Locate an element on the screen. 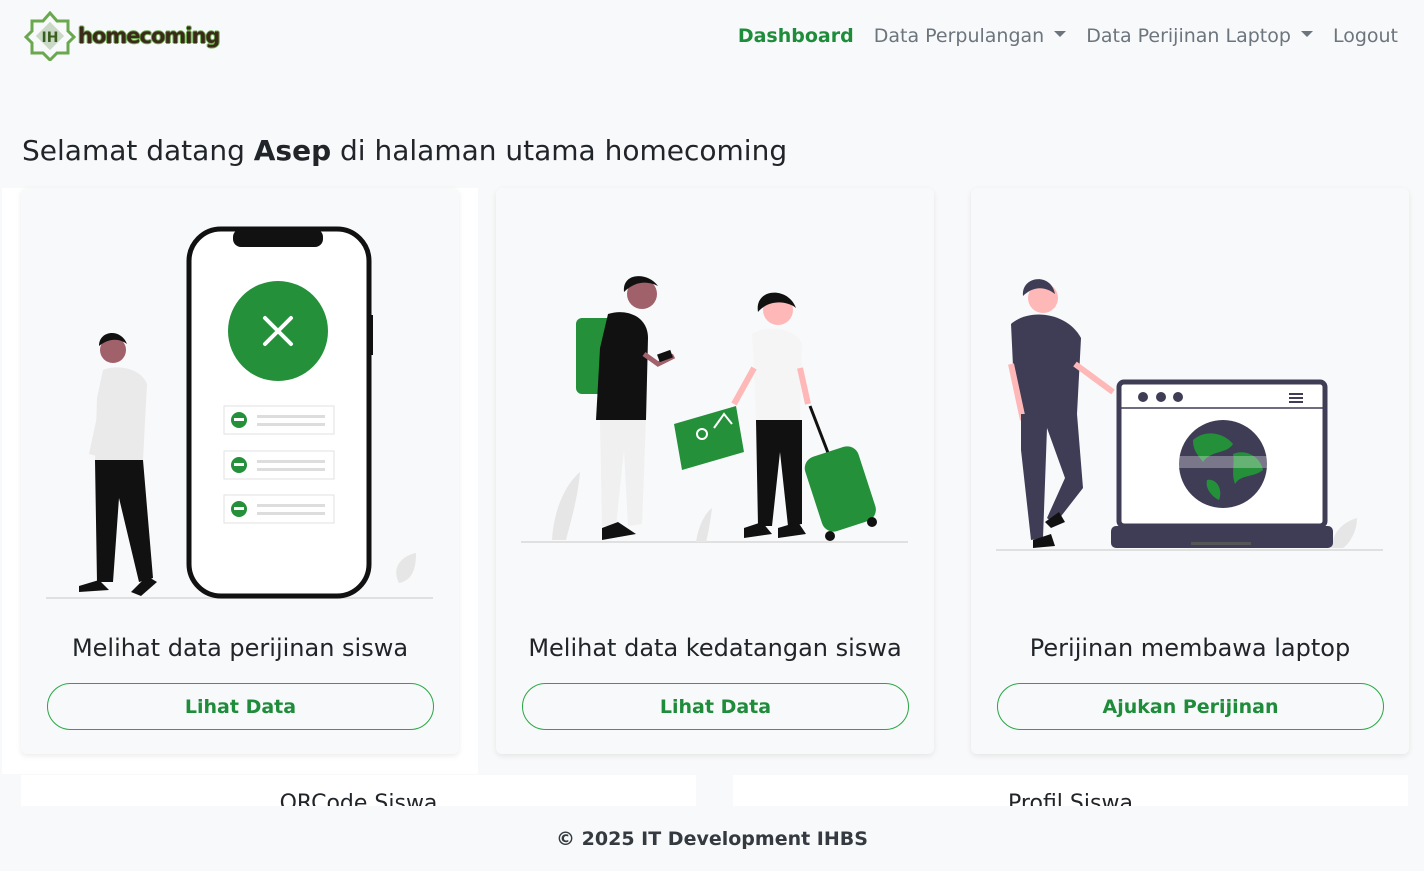 The width and height of the screenshot is (1424, 871). card-qrcode-siswa: QRCode Siswa is located at coordinates (358, 791).